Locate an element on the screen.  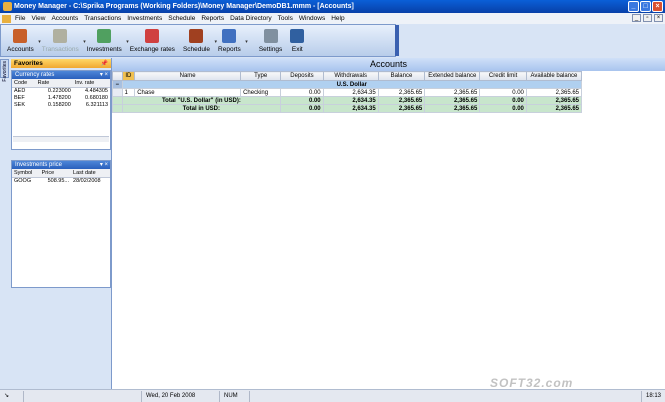
column-header: Deposits is located at coordinates (302, 76).